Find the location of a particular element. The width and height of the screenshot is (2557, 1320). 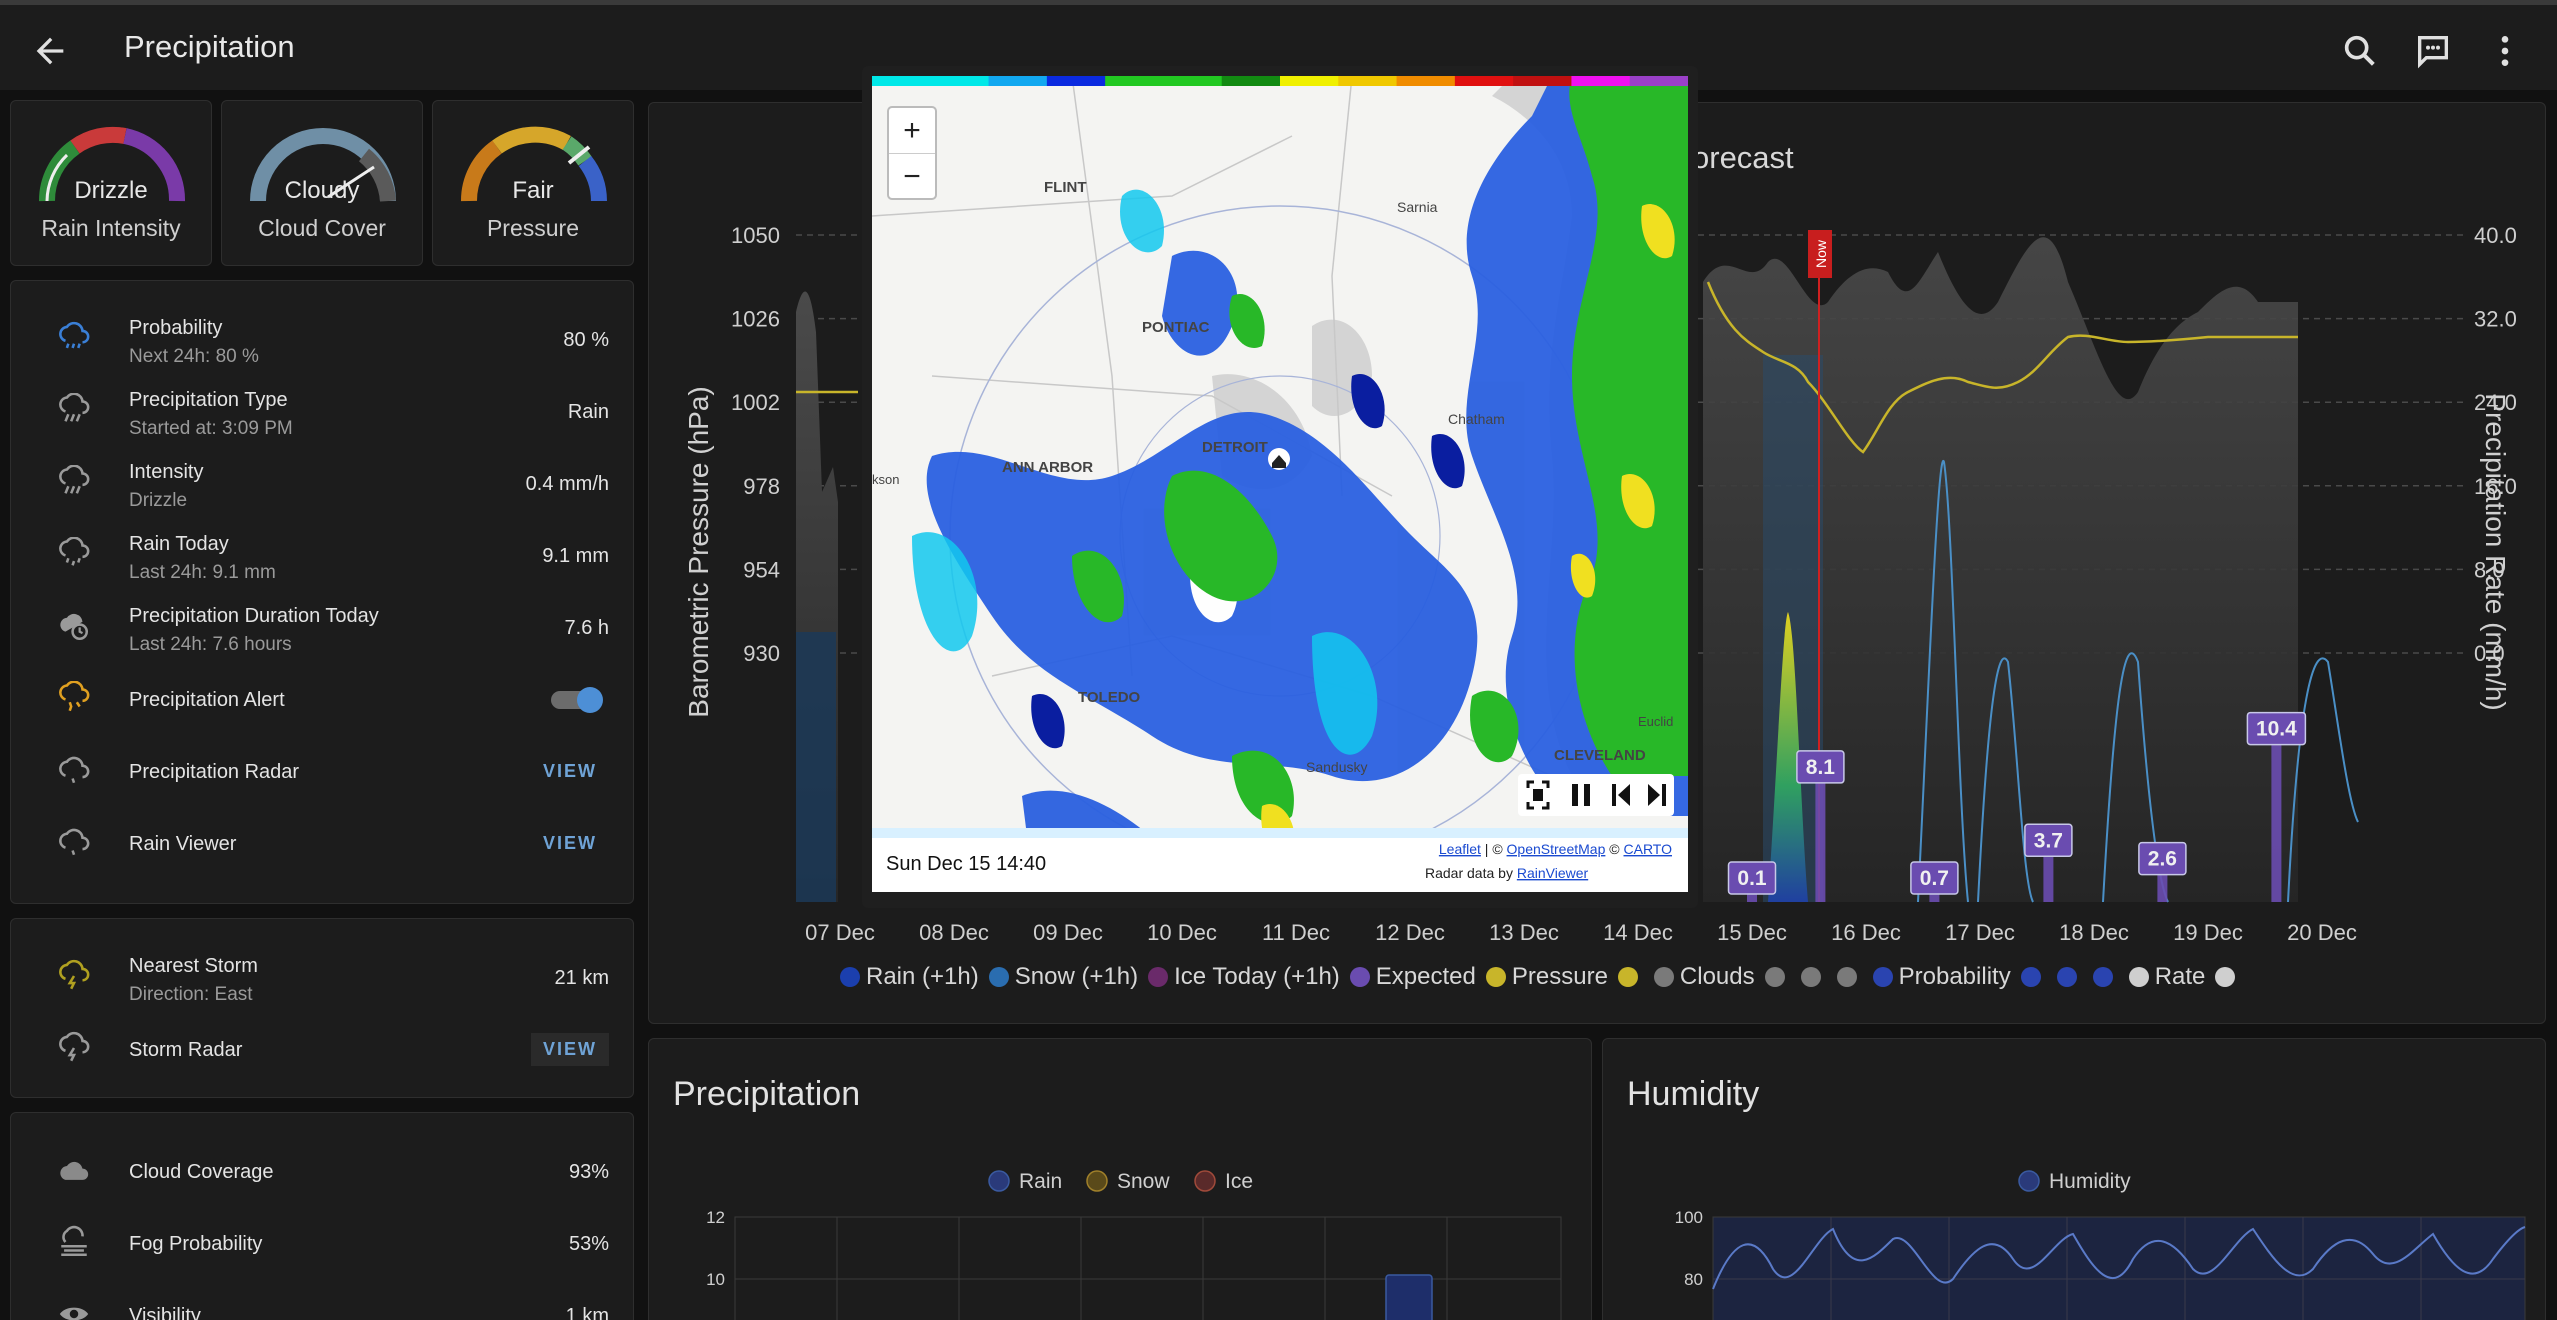

openstreetmap-link: OpenStreetMap is located at coordinates (1556, 849).